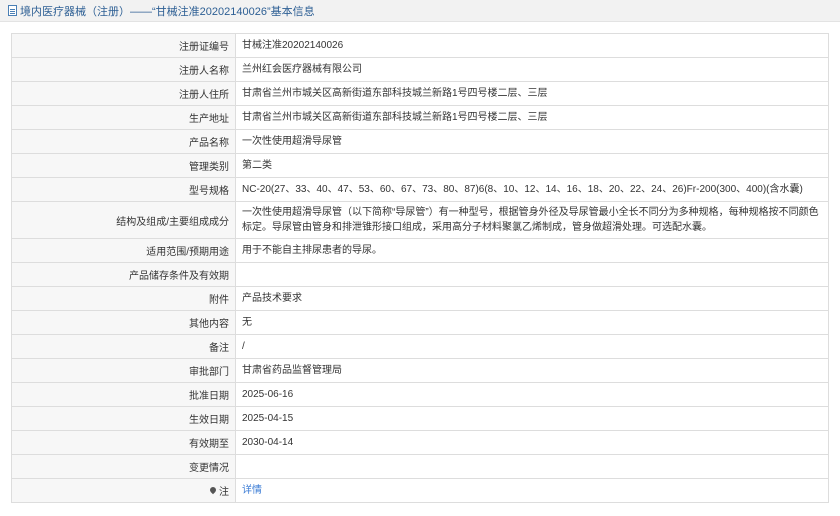 The height and width of the screenshot is (516, 840). What do you see at coordinates (532, 418) in the screenshot?
I see `row-value: 2025-04-15` at bounding box center [532, 418].